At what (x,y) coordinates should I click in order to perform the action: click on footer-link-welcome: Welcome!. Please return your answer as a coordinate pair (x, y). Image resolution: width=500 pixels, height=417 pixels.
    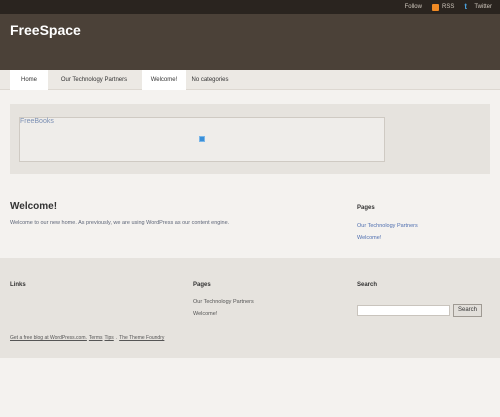
    Looking at the image, I should click on (205, 314).